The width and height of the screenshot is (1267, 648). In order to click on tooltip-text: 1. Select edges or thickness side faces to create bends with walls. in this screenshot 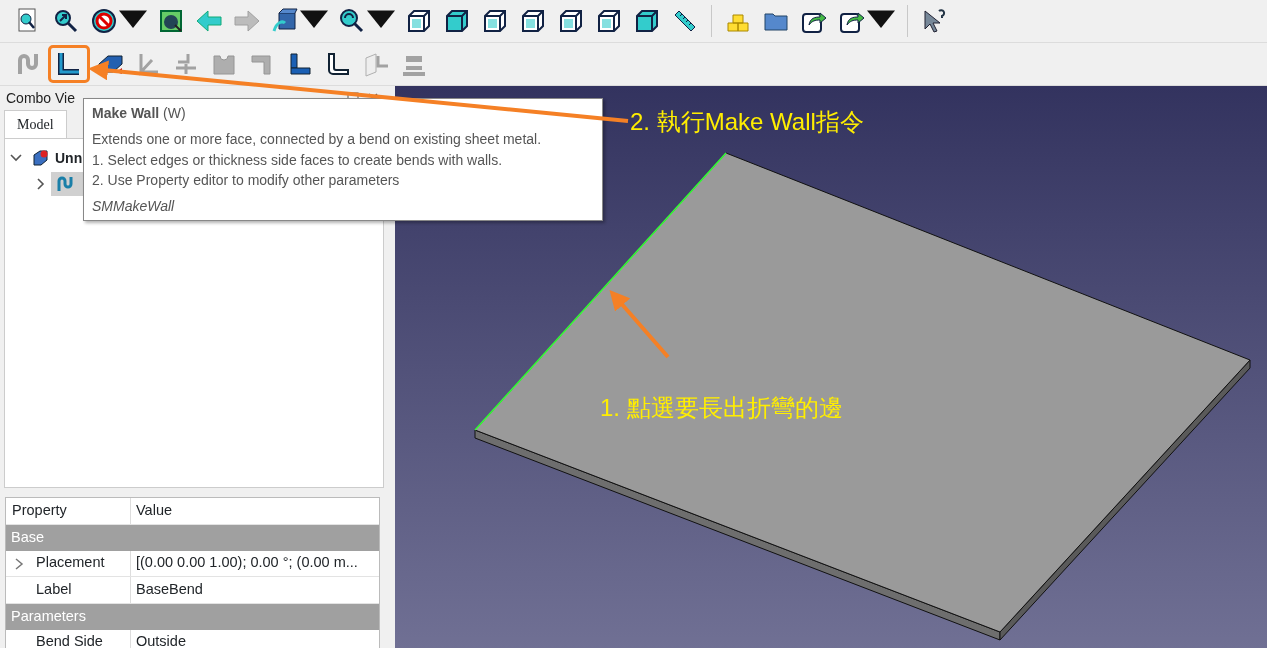, I will do `click(298, 160)`.